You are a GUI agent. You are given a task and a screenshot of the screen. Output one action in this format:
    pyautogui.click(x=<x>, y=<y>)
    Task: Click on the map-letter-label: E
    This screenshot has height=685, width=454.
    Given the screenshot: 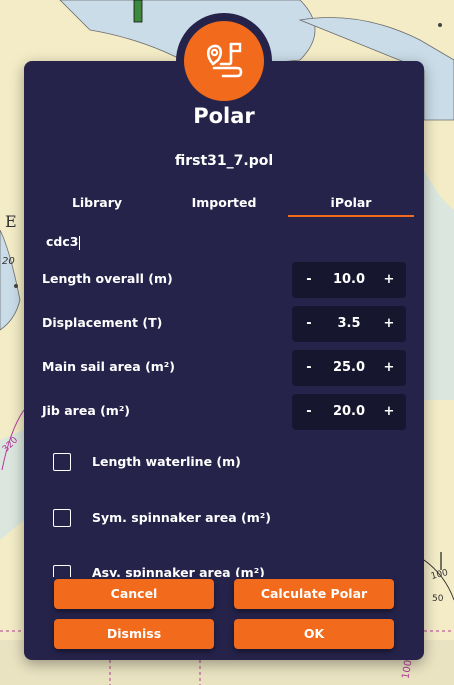 What is the action you would take?
    pyautogui.click(x=11, y=221)
    